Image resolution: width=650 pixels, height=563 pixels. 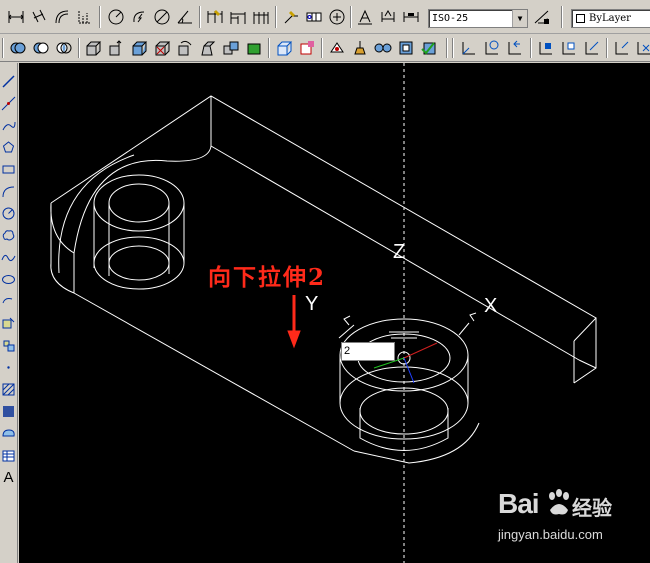 What do you see at coordinates (41, 48) in the screenshot?
I see `subtract-icon` at bounding box center [41, 48].